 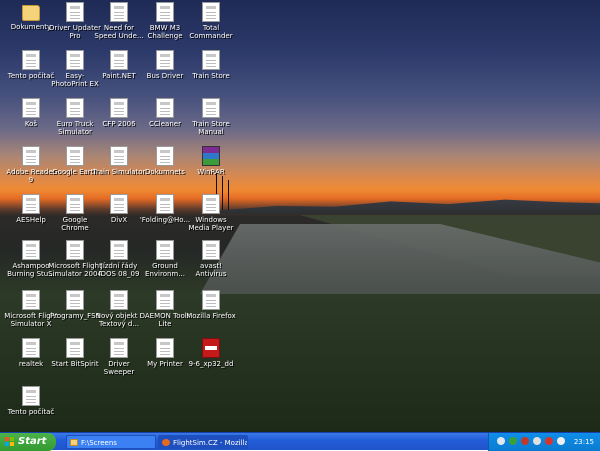 What do you see at coordinates (544, 442) in the screenshot?
I see `system-tray: 23:15` at bounding box center [544, 442].